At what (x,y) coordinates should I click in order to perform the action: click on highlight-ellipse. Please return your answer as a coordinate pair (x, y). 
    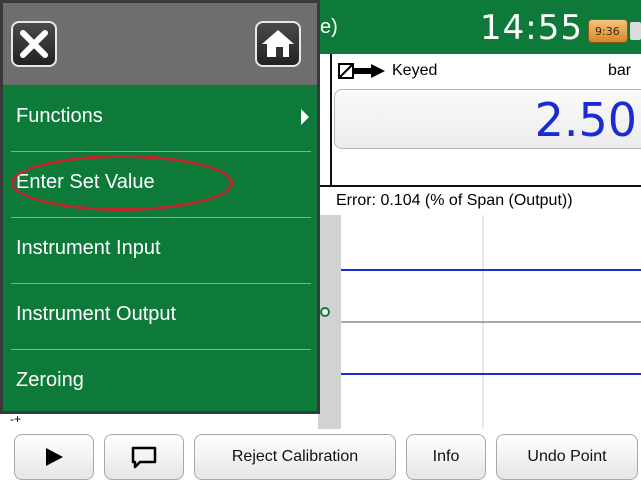
    Looking at the image, I should click on (122, 183).